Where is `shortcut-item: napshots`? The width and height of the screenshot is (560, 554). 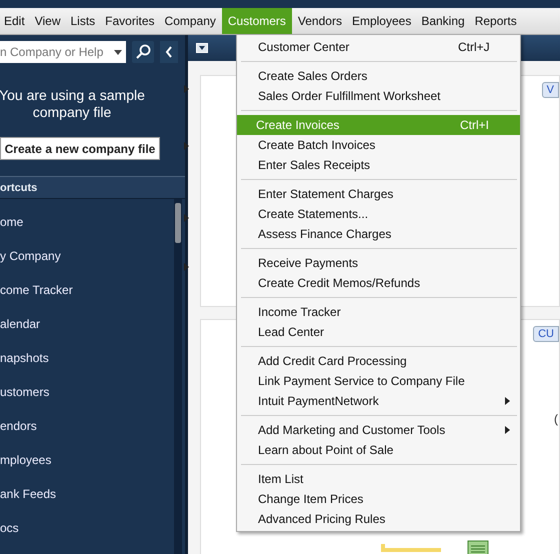 shortcut-item: napshots is located at coordinates (24, 358).